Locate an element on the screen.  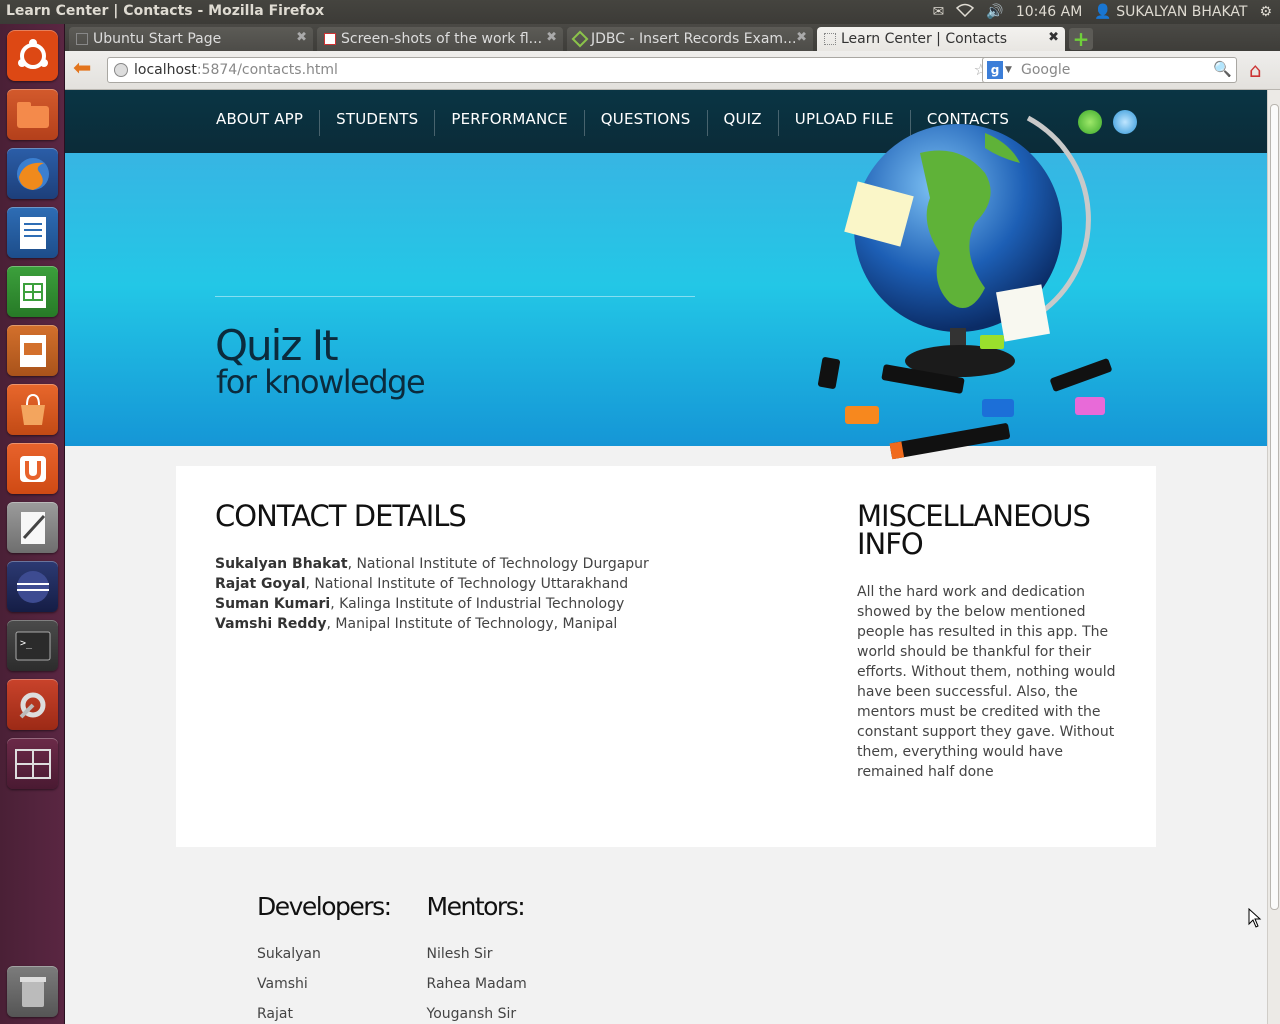
ubuntu-dash-icon is located at coordinates (32, 55).